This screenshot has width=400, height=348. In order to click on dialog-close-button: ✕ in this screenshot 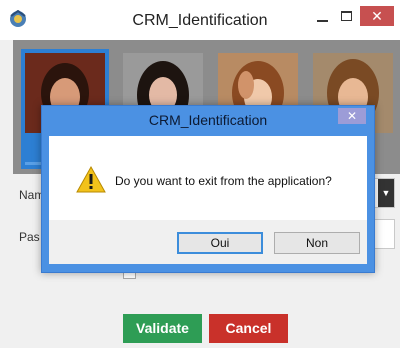, I will do `click(352, 116)`.